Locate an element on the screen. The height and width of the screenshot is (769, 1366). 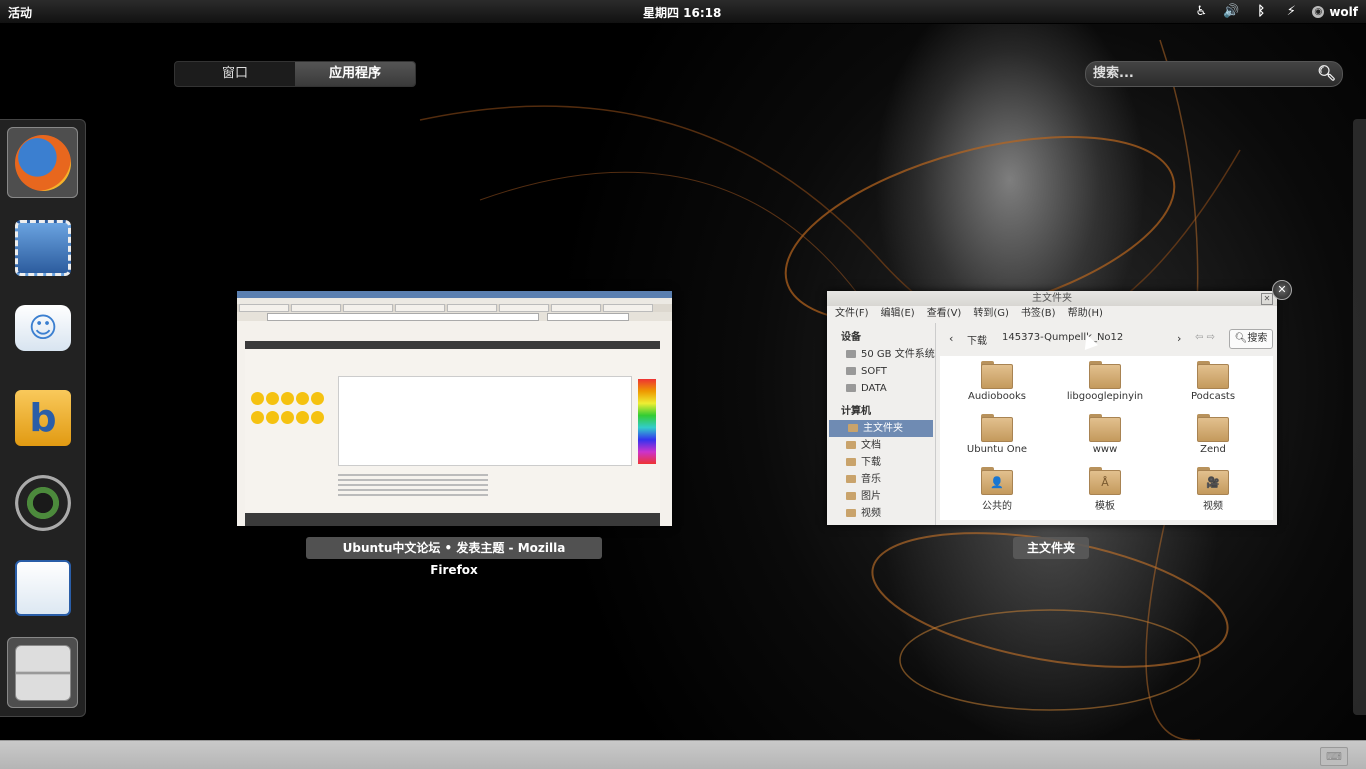
file-item: Podcasts is located at coordinates (1213, 381).